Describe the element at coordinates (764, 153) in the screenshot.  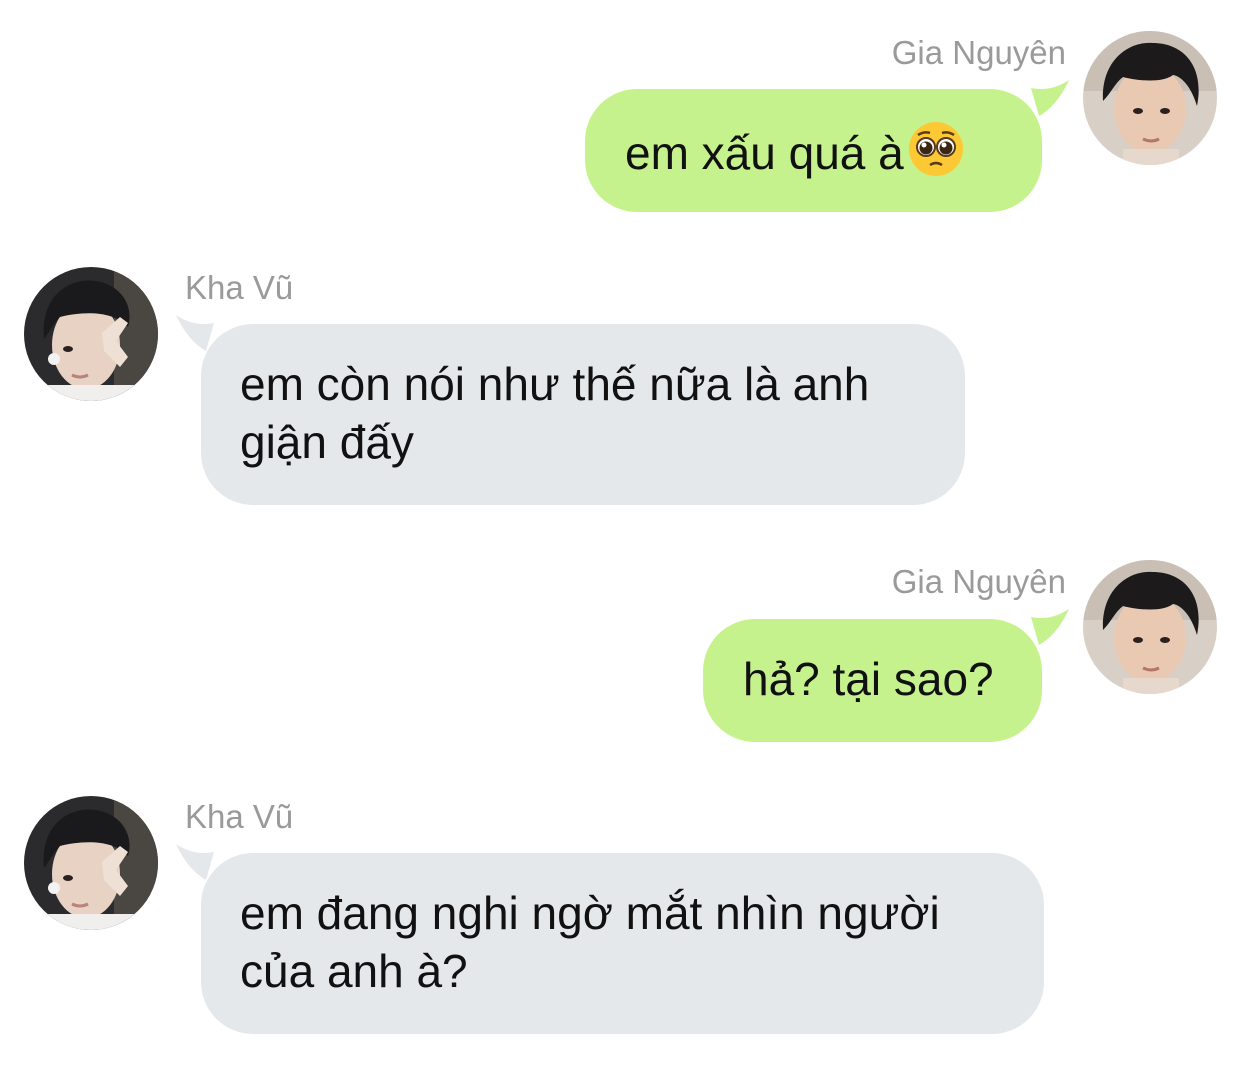
I see `message-text: em xấu quá à` at that location.